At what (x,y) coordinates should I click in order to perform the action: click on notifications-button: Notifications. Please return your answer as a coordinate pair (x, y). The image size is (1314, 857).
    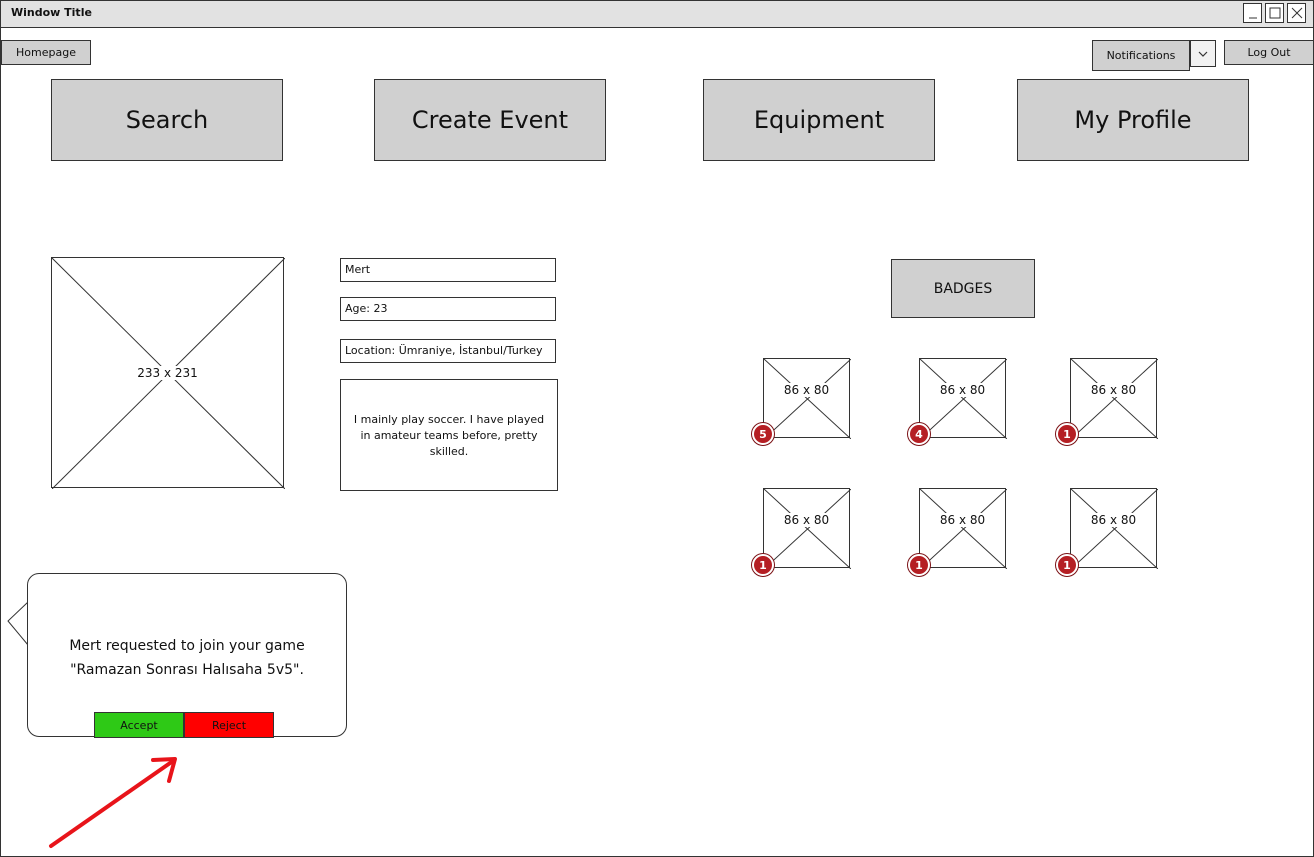
    Looking at the image, I should click on (1141, 55).